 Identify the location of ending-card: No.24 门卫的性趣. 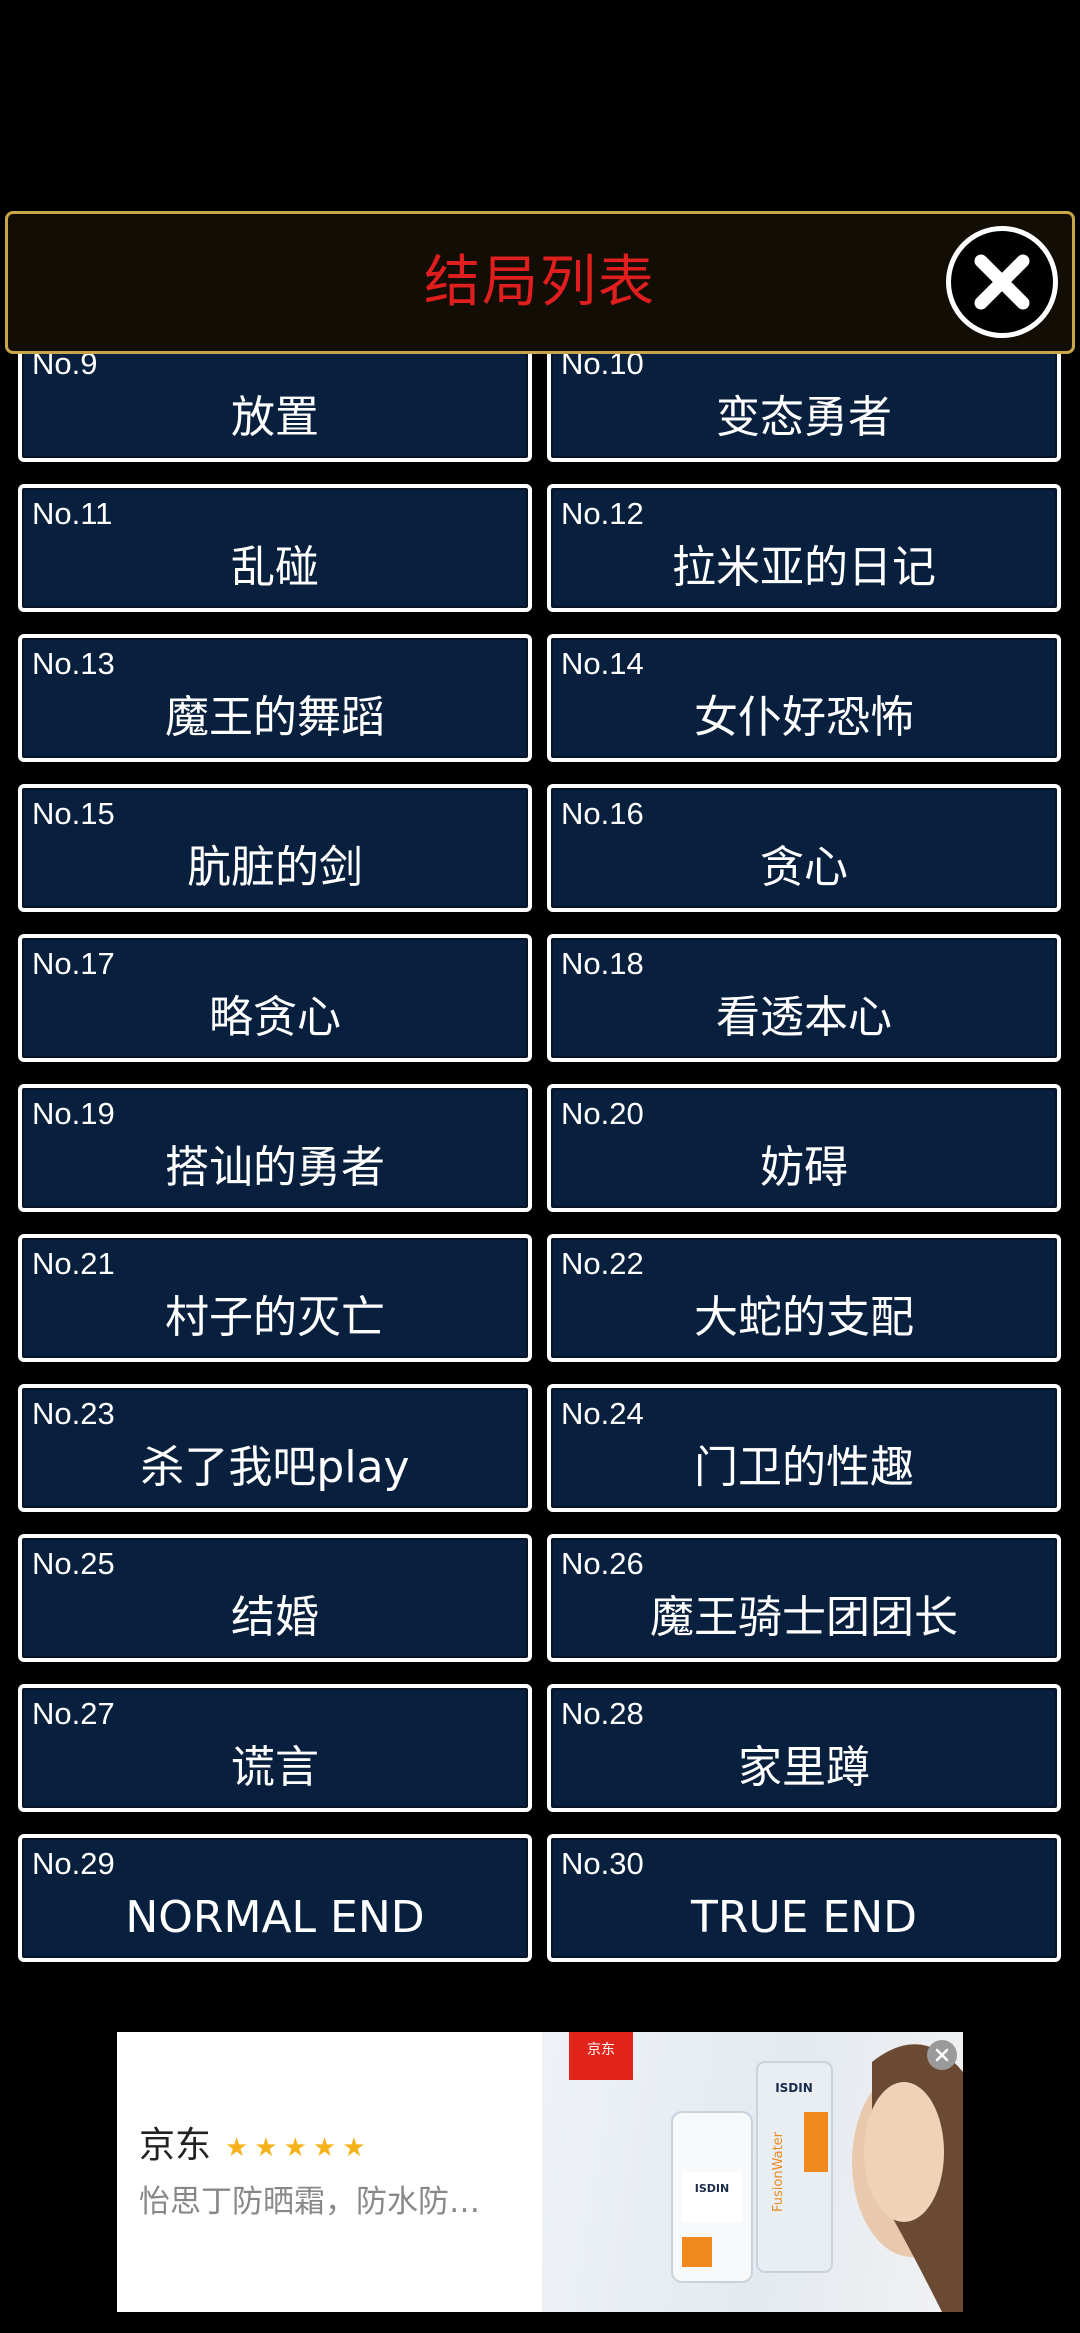
(804, 1448).